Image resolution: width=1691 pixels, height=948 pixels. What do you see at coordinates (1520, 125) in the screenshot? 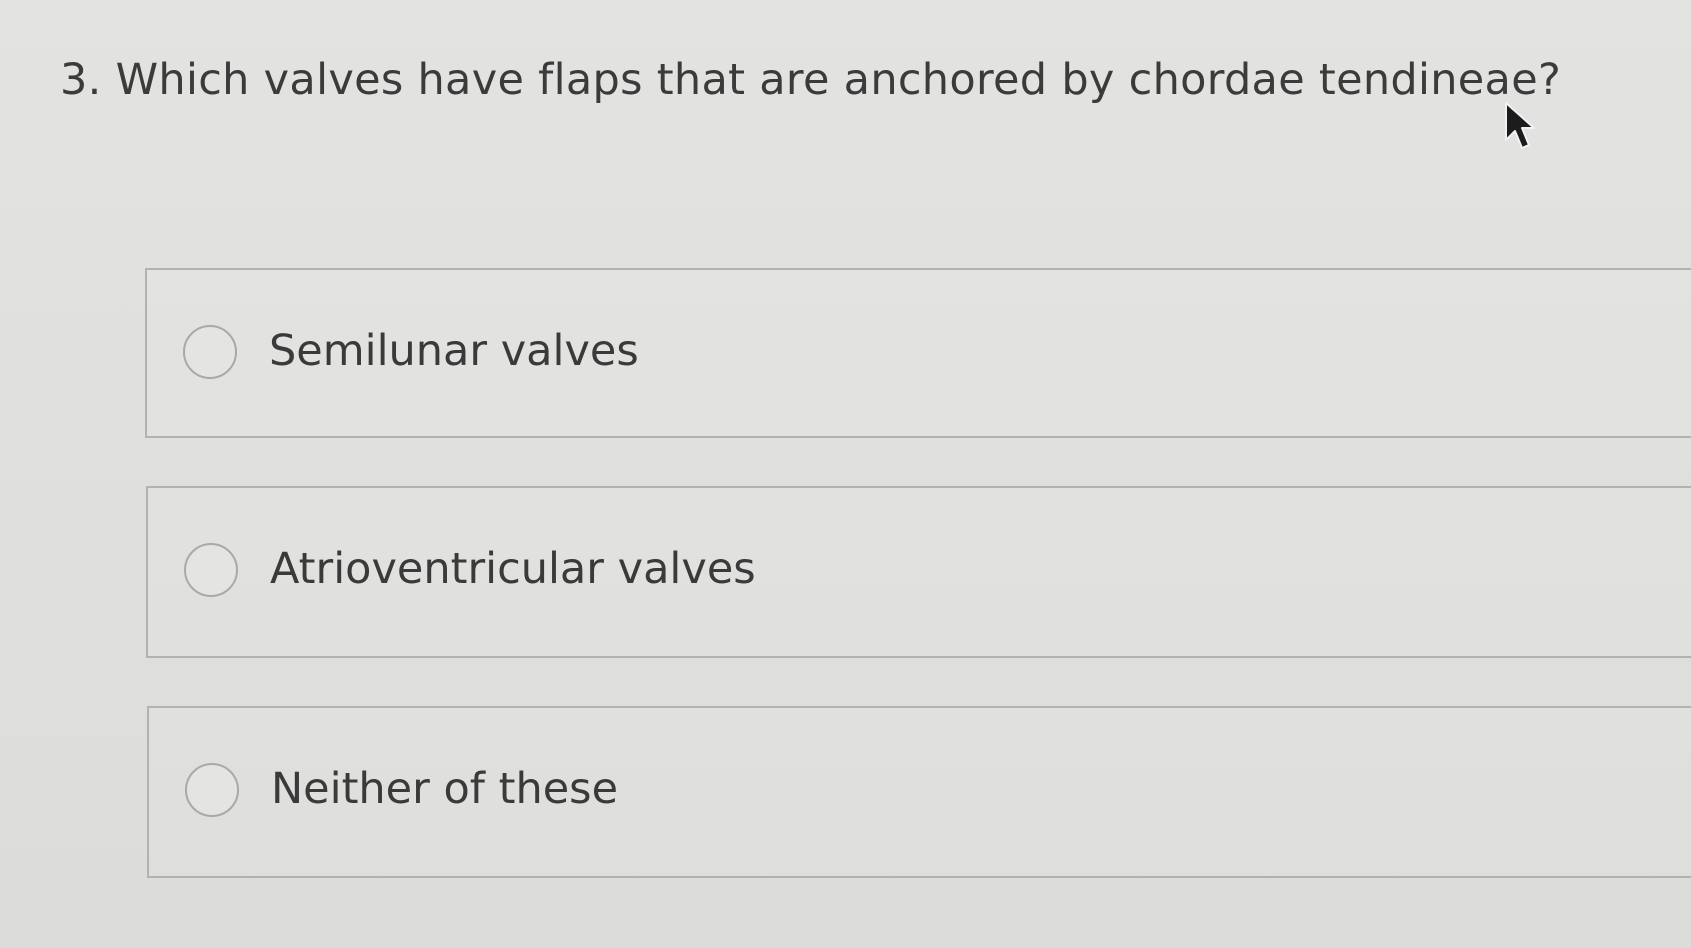
I see `mouse-pointer-icon` at bounding box center [1520, 125].